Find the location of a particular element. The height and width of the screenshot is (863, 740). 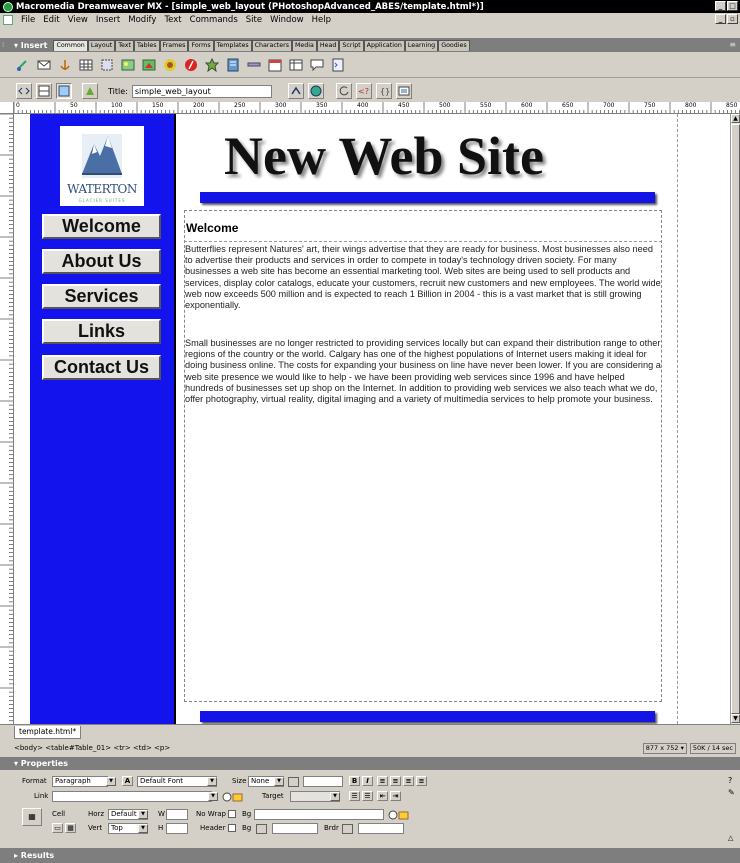

size-dropdown-icon: ▼ is located at coordinates (279, 781).